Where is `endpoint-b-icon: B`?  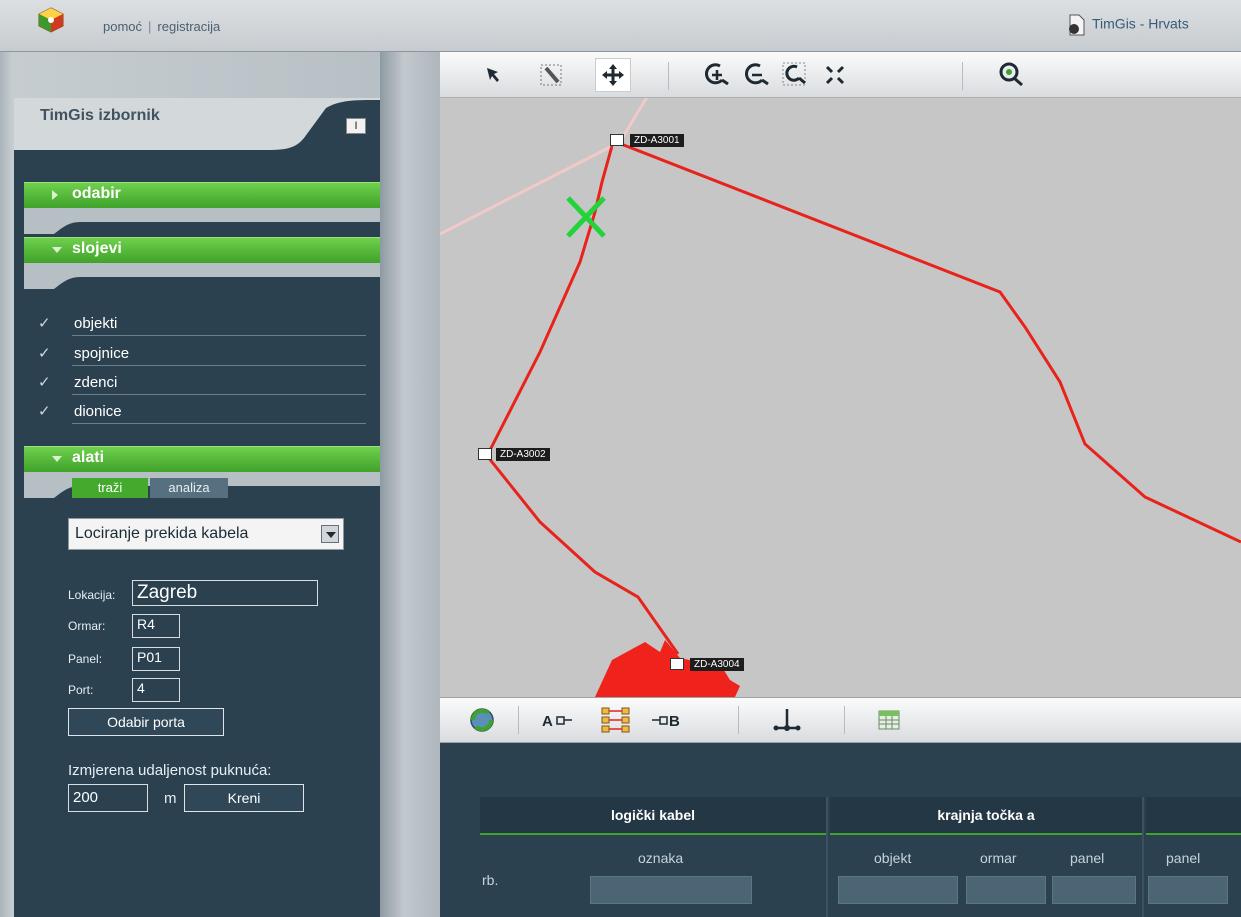 endpoint-b-icon: B is located at coordinates (670, 720).